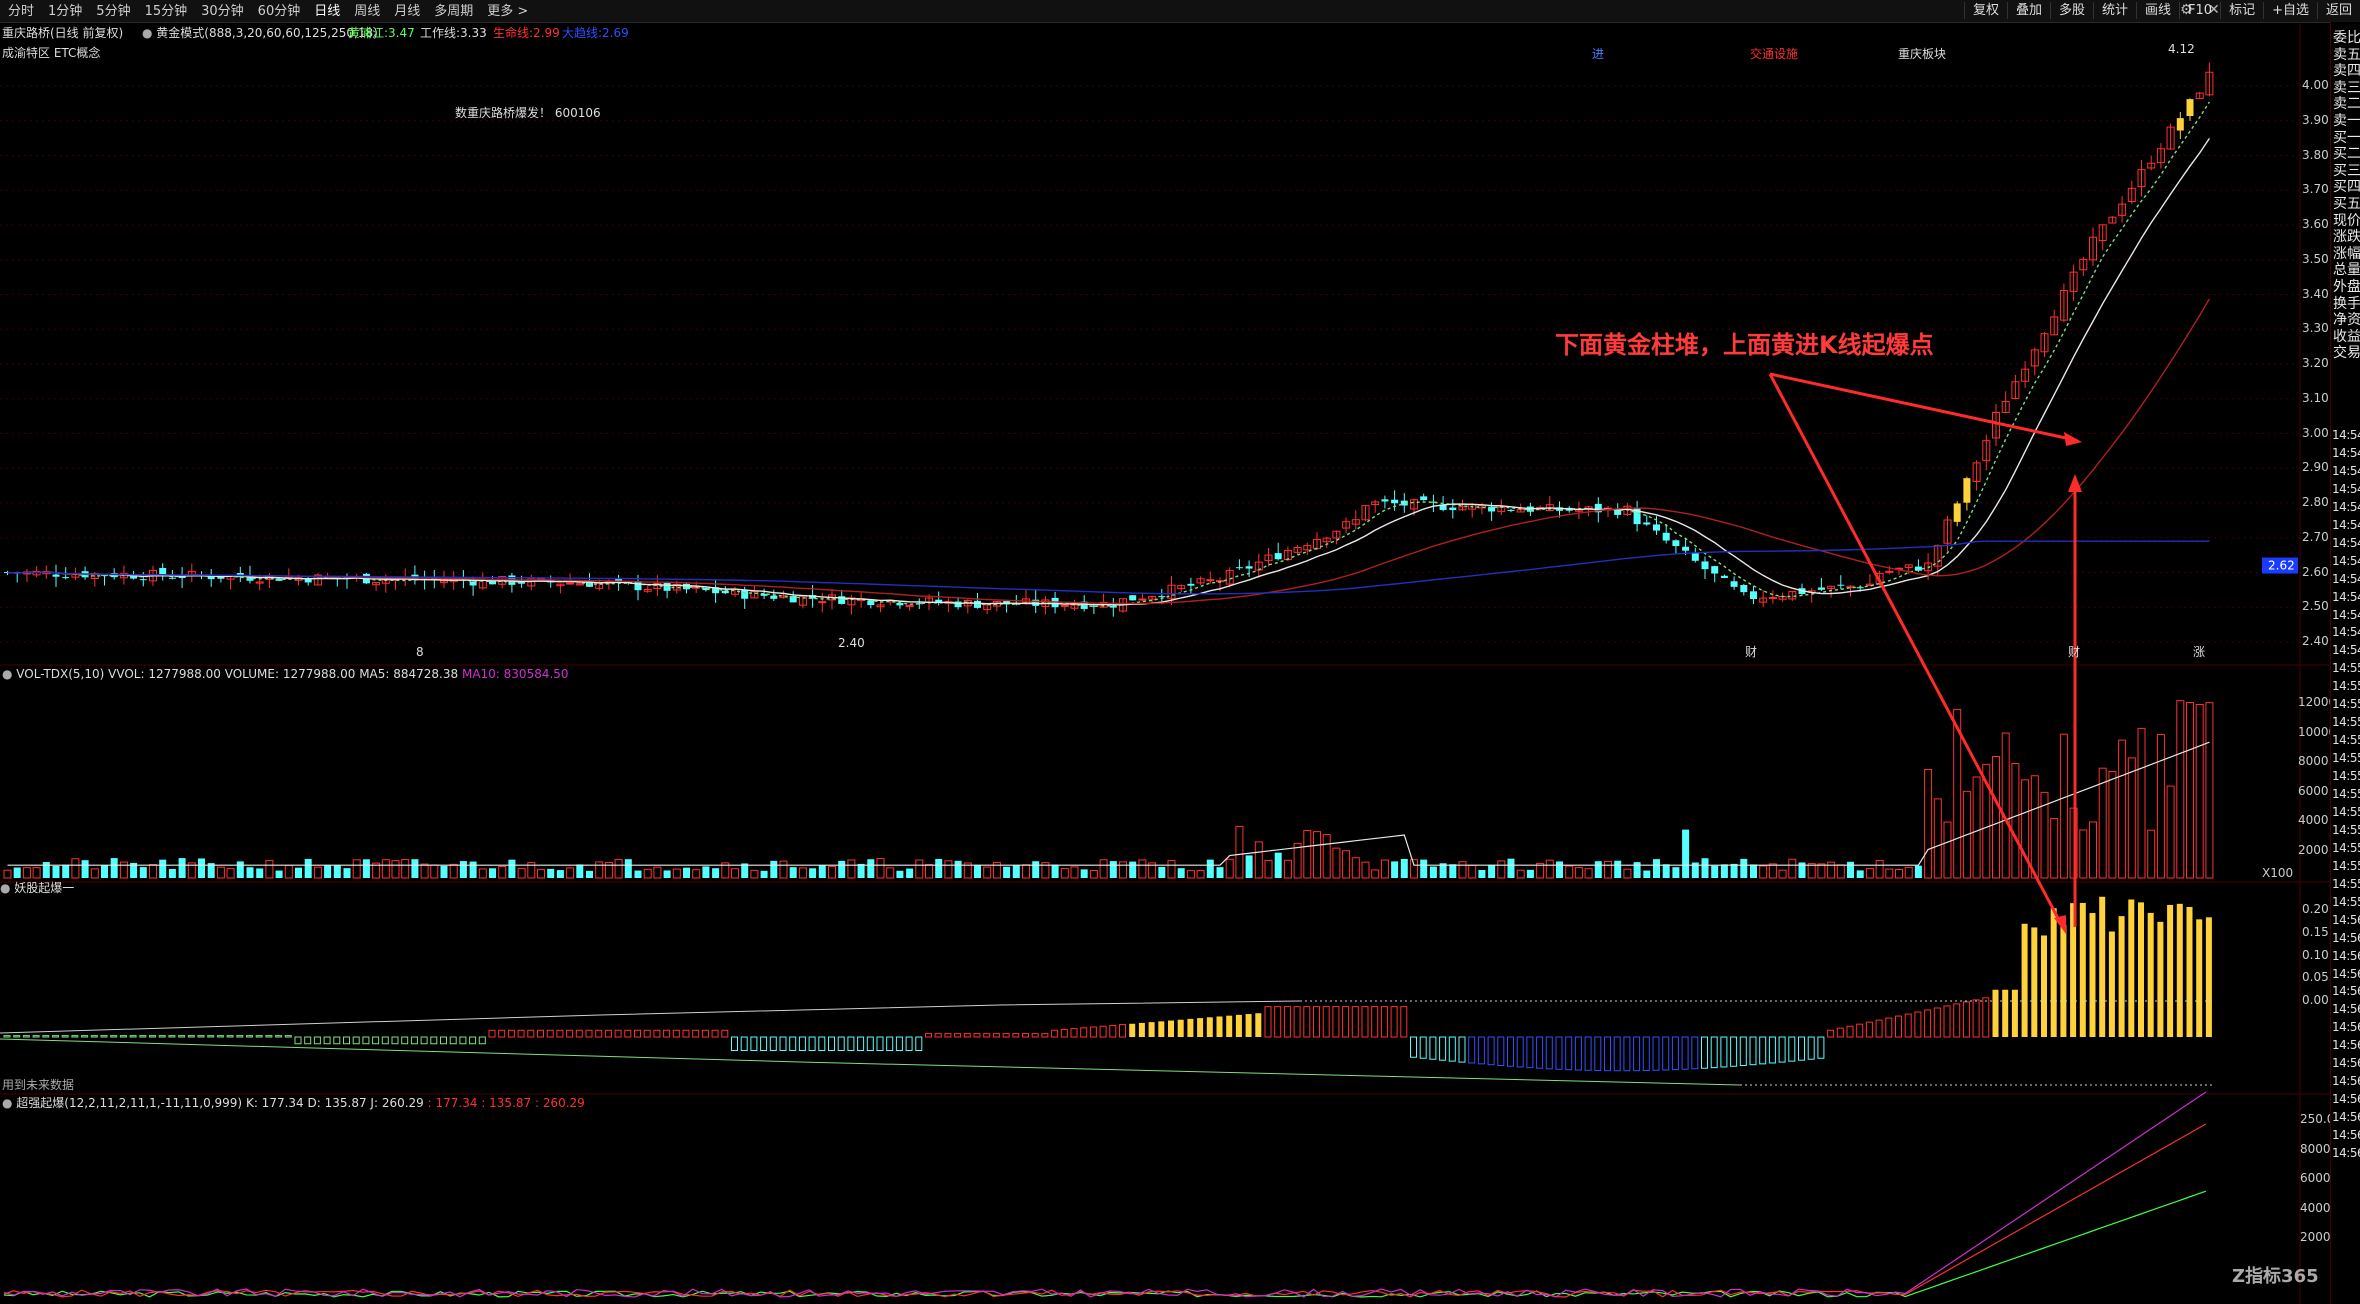  What do you see at coordinates (2290, 10) in the screenshot?
I see `add-watchlist-button: +自选` at bounding box center [2290, 10].